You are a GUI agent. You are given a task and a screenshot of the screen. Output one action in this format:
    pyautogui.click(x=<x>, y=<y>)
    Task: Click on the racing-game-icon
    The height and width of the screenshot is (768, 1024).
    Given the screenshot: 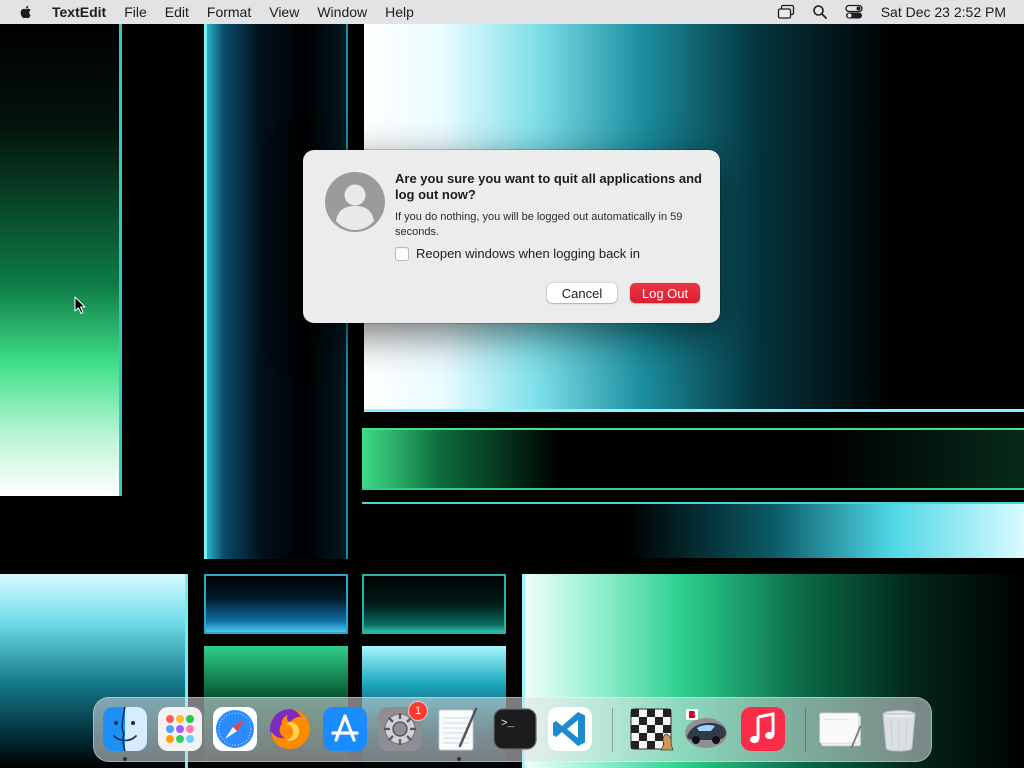 What is the action you would take?
    pyautogui.click(x=706, y=729)
    